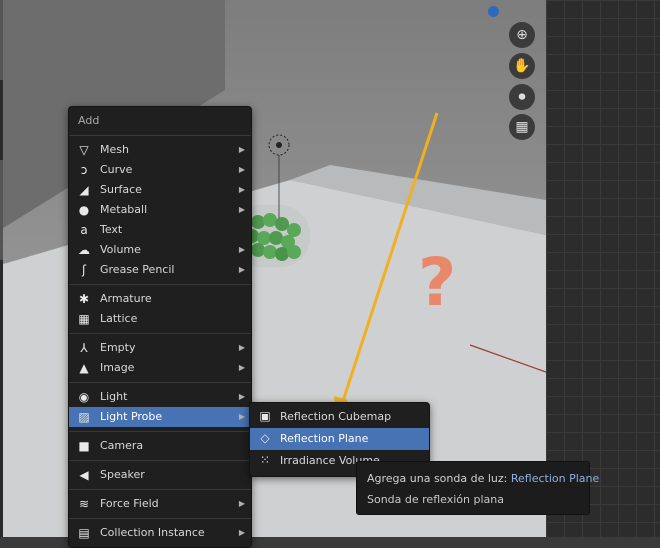 Image resolution: width=660 pixels, height=548 pixels. Describe the element at coordinates (265, 438) in the screenshot. I see `reflection-plane-icon: ◇` at that location.